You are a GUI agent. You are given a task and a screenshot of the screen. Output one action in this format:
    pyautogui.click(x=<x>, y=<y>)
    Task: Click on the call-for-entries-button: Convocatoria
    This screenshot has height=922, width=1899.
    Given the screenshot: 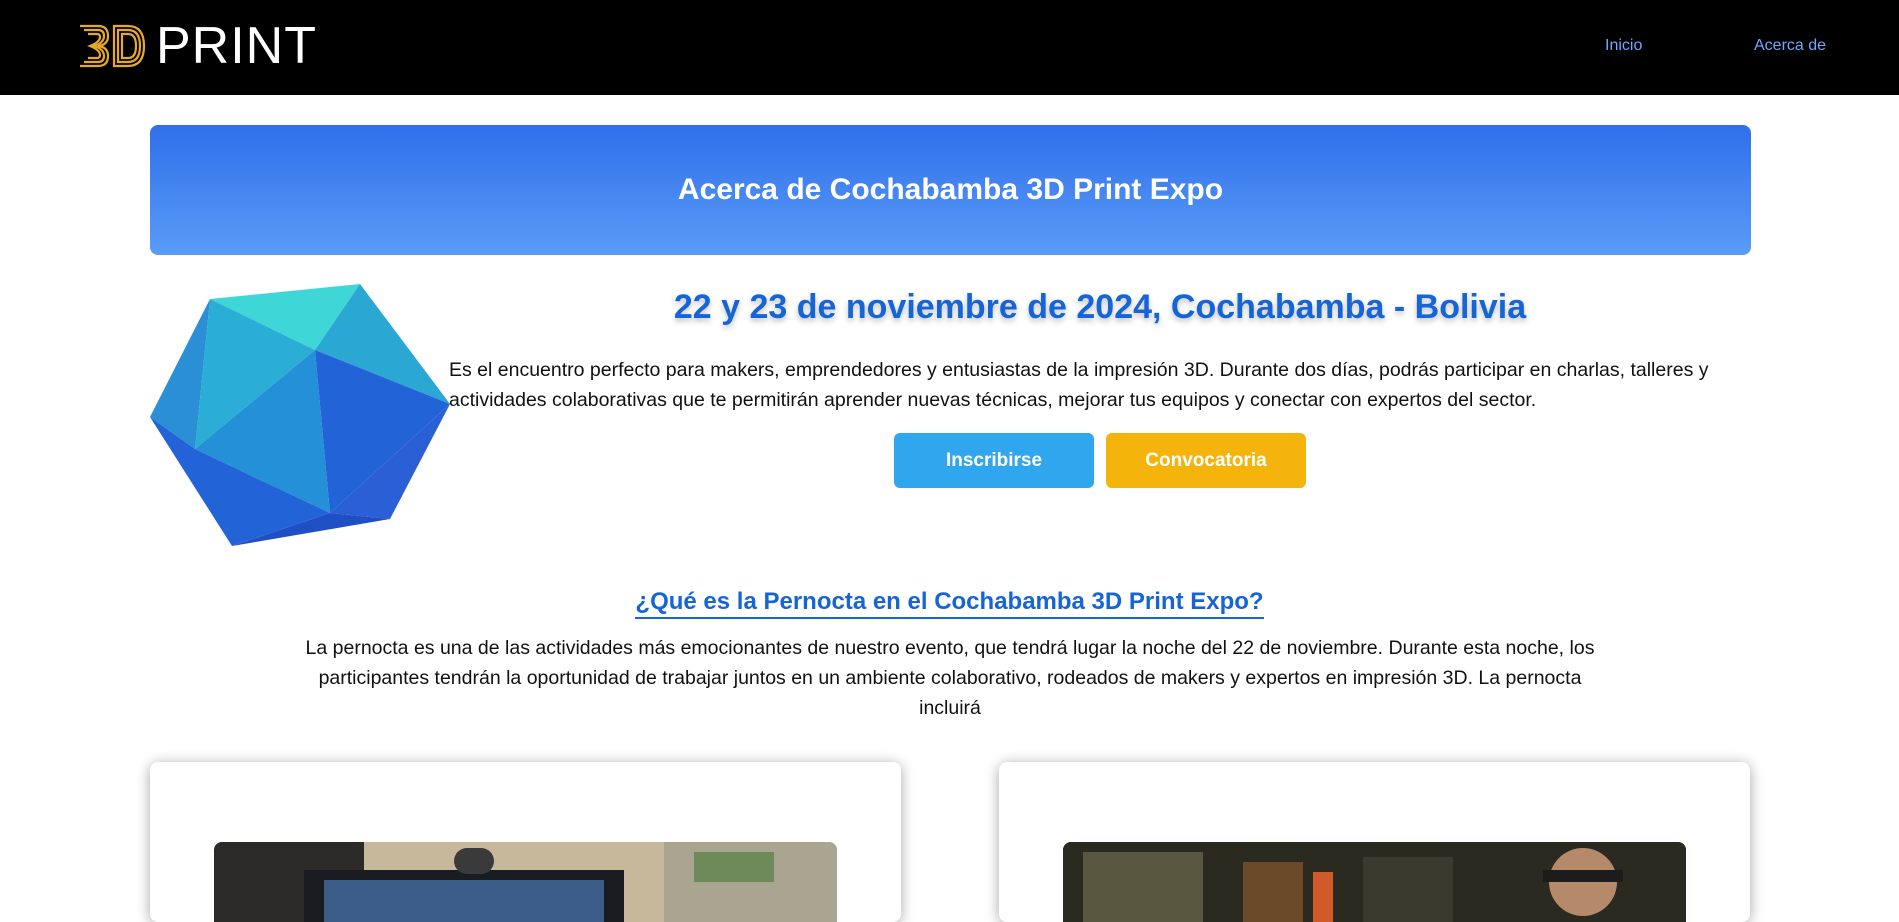 What is the action you would take?
    pyautogui.click(x=1206, y=460)
    